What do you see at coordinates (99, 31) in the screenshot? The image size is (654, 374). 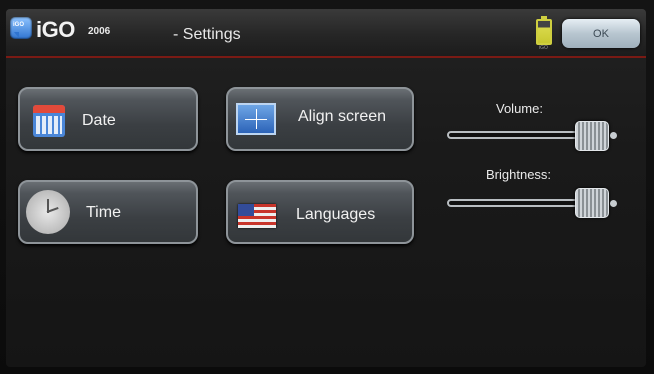 I see `brand-year: 2006` at bounding box center [99, 31].